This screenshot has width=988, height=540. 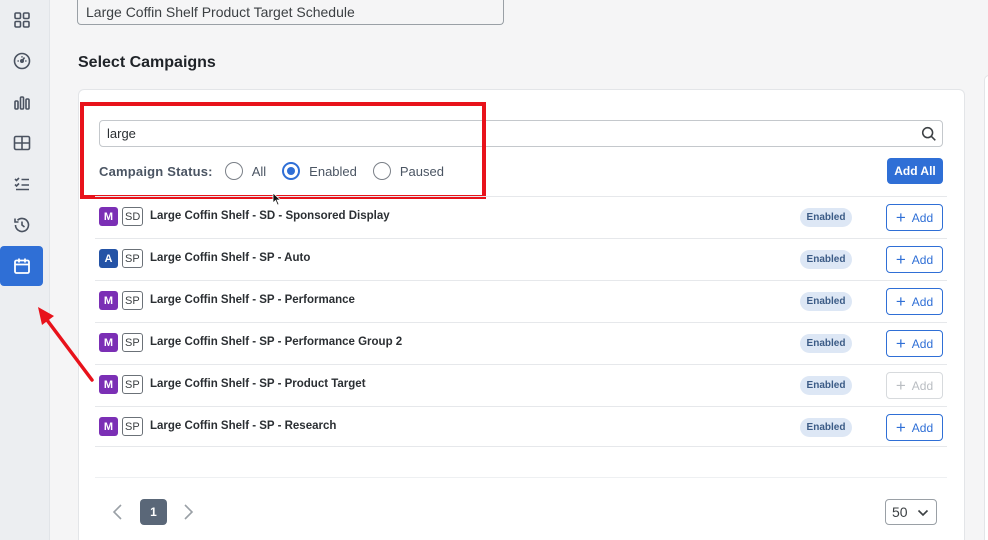 I want to click on sidebar-item-tables, so click(x=21, y=143).